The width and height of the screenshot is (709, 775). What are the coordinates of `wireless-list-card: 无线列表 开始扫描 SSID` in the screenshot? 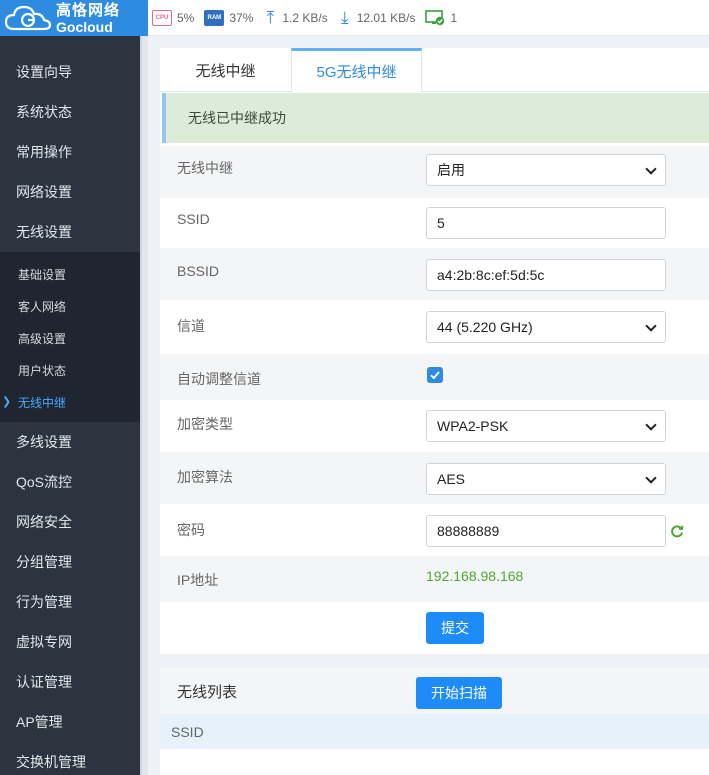 It's located at (434, 721).